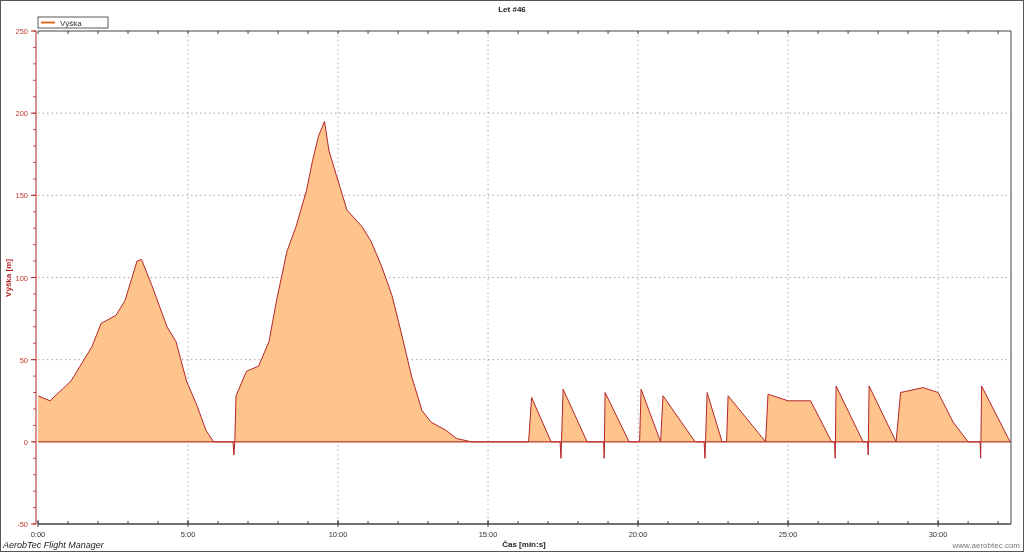 The height and width of the screenshot is (552, 1024). Describe the element at coordinates (53, 545) in the screenshot. I see `app-name: AerobTec Flight Manager` at that location.